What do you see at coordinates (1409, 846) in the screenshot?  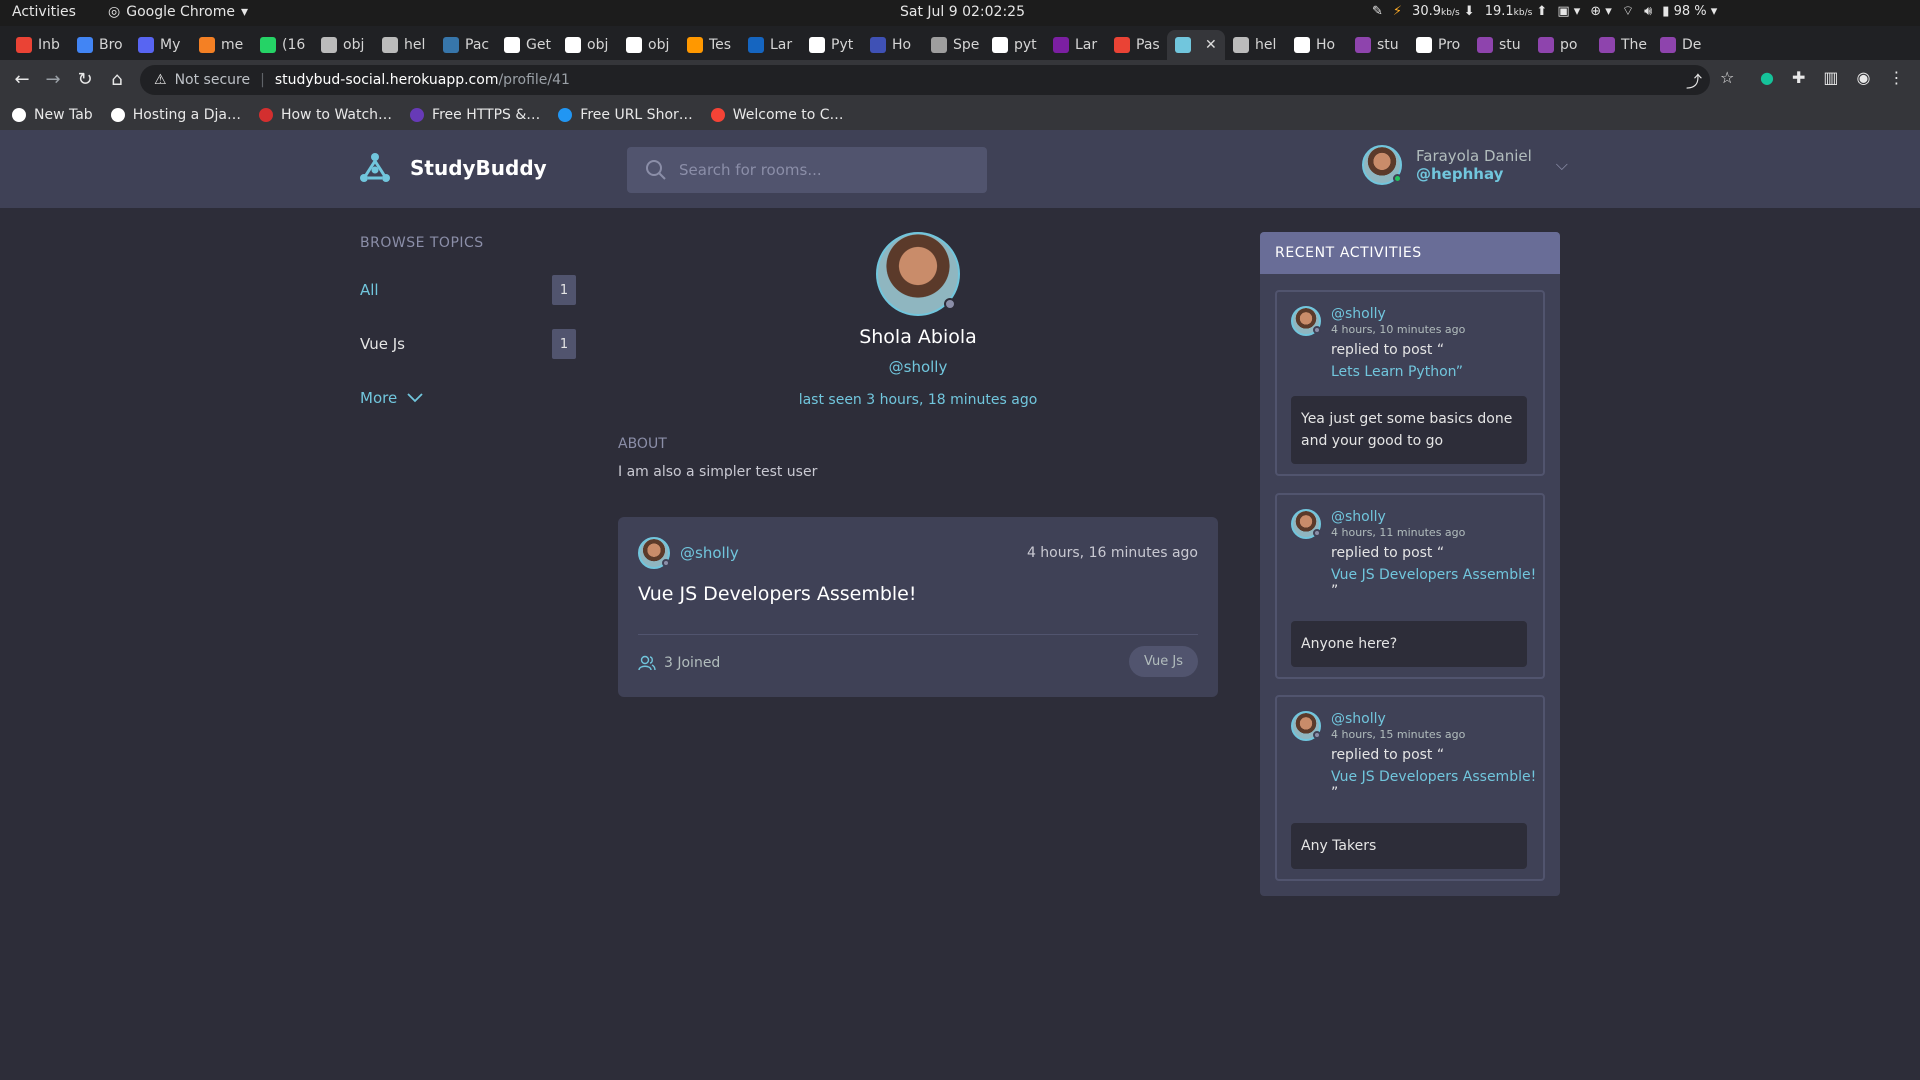 I see `activity-message: Any Takers` at bounding box center [1409, 846].